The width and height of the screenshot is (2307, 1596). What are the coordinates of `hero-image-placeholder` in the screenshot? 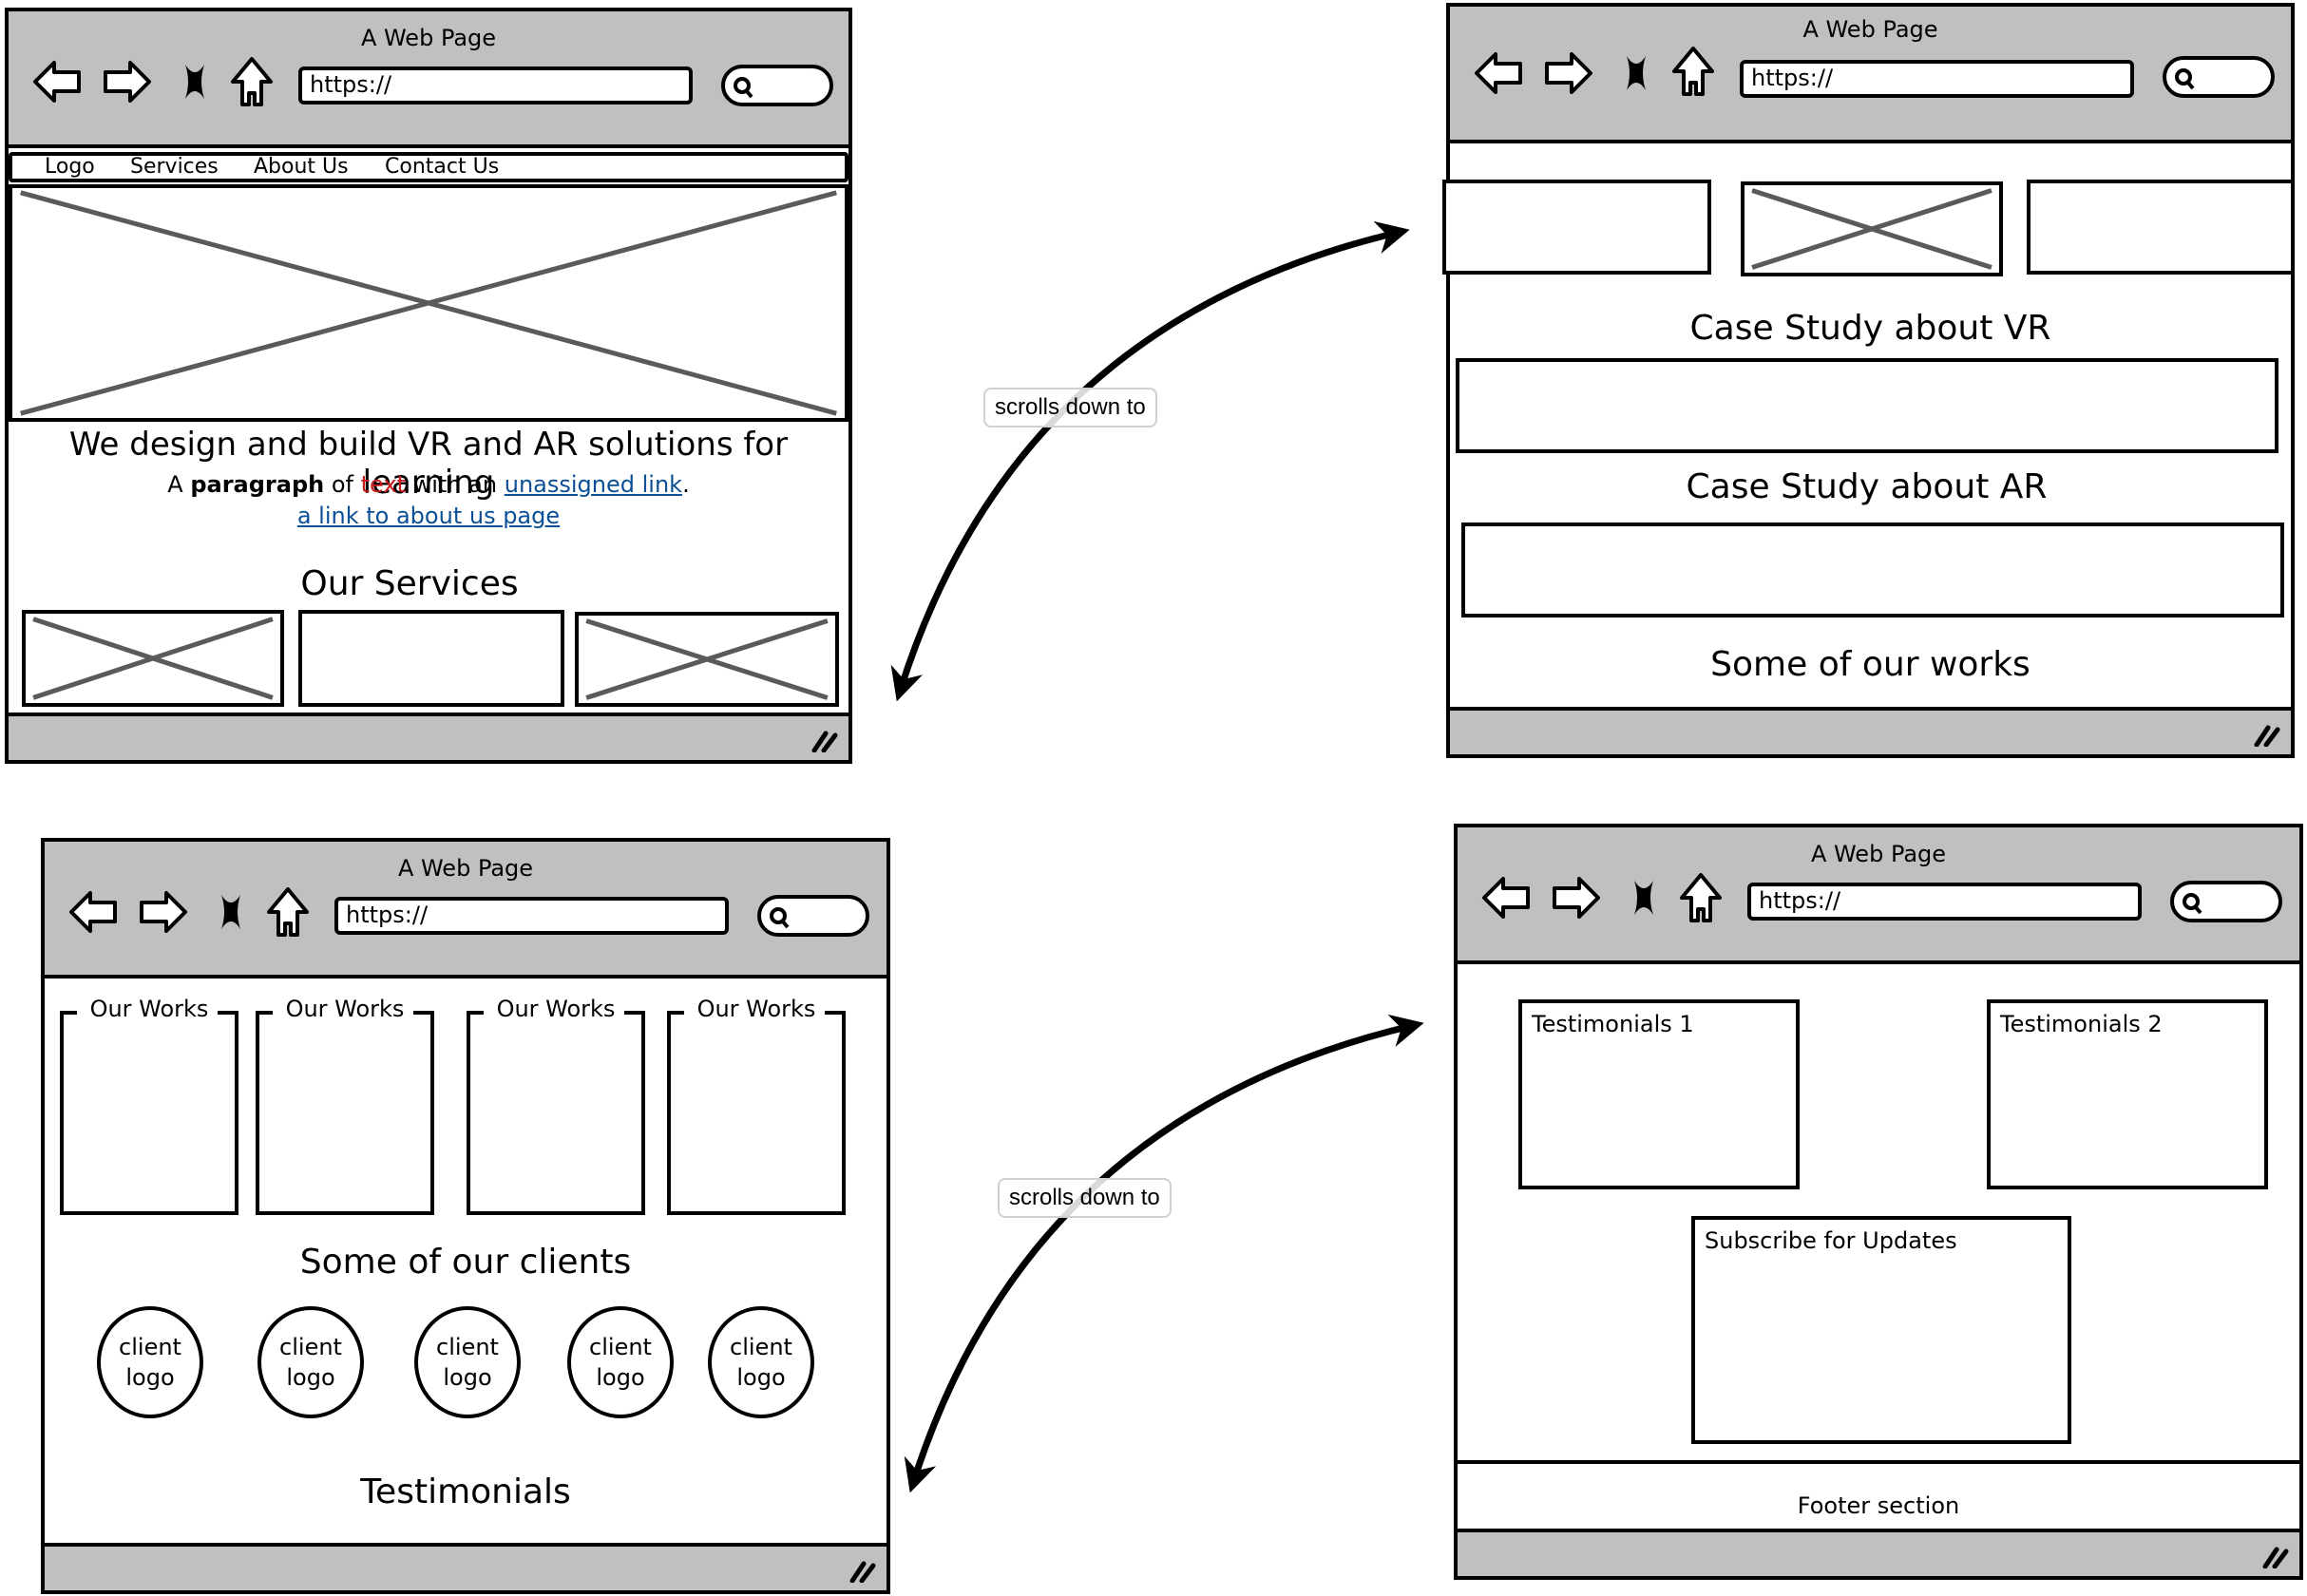 It's located at (428, 303).